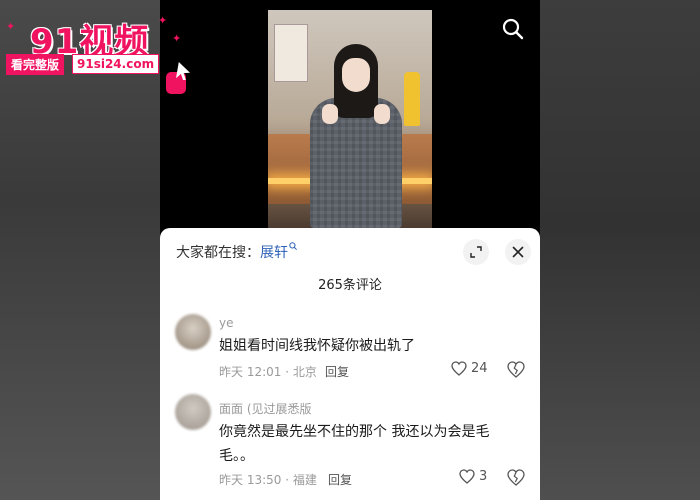 The height and width of the screenshot is (500, 700). I want to click on watermark-logo: ✦ ✦ ✦ 91视频 看完整版 91si24.com, so click(98, 51).